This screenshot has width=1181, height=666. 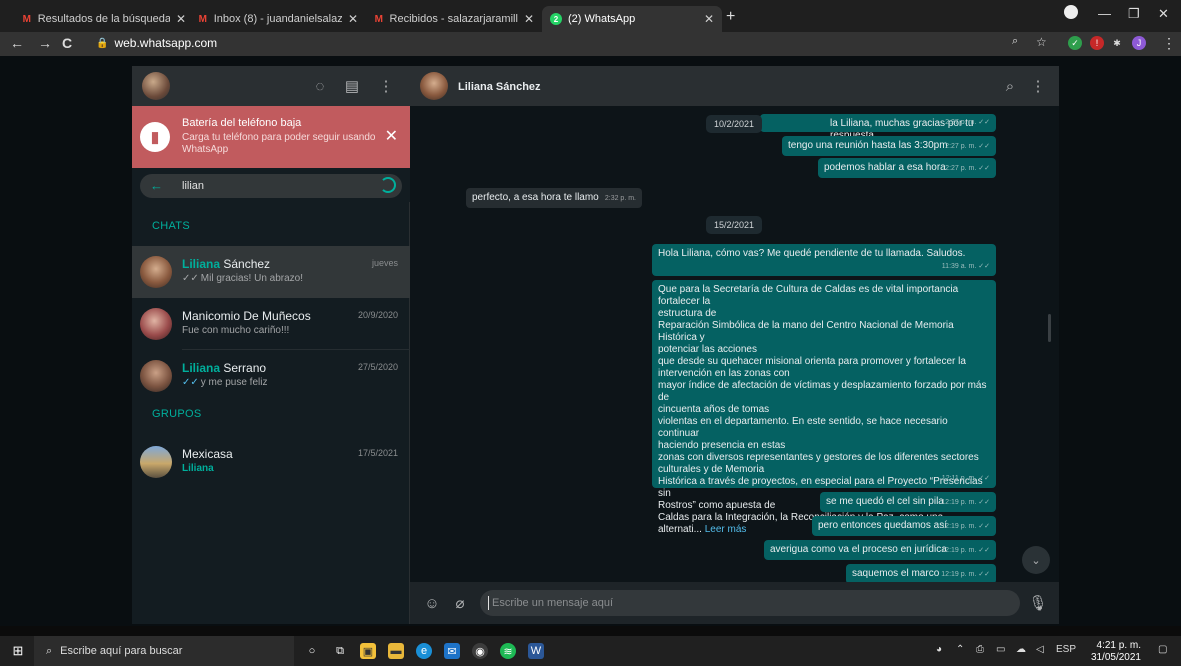 What do you see at coordinates (391, 136) in the screenshot?
I see `close-icon: ✕` at bounding box center [391, 136].